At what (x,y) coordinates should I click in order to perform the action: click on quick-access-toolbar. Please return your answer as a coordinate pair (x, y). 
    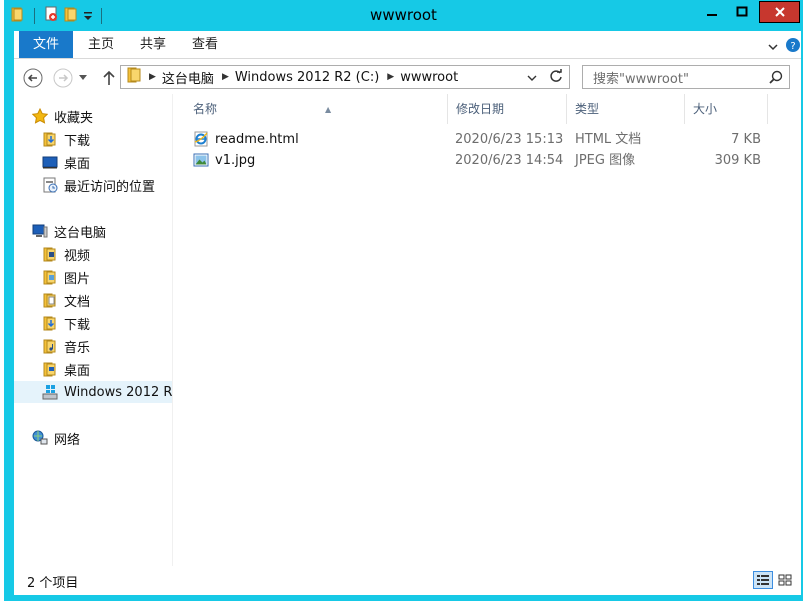
    Looking at the image, I should click on (58, 16).